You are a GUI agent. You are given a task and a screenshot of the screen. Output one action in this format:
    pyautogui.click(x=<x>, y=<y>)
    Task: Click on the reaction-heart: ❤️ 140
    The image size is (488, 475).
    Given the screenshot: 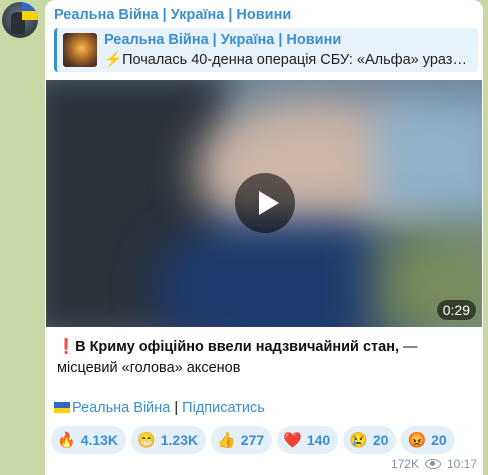 What is the action you would take?
    pyautogui.click(x=308, y=440)
    